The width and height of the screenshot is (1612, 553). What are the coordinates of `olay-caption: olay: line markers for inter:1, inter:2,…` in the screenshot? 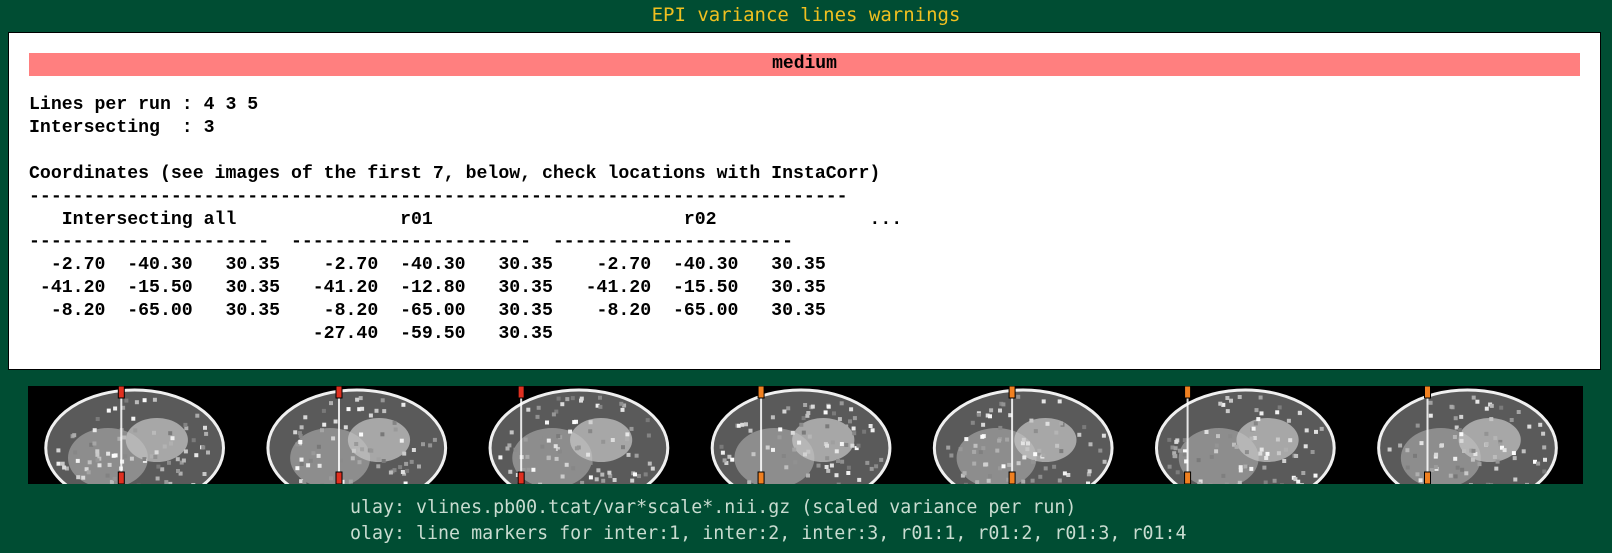 It's located at (768, 533).